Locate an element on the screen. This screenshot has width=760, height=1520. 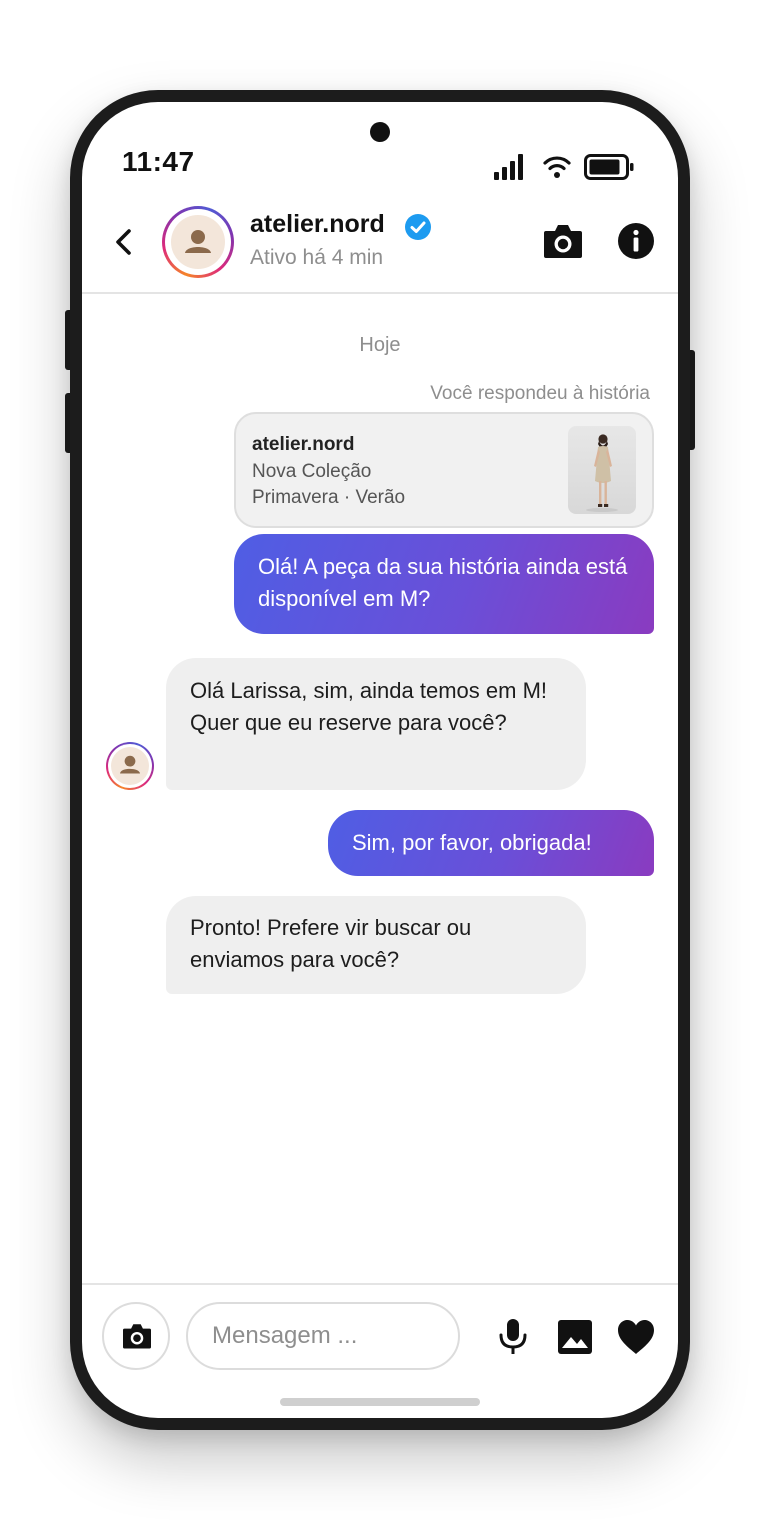
sender-avatar is located at coordinates (130, 766).